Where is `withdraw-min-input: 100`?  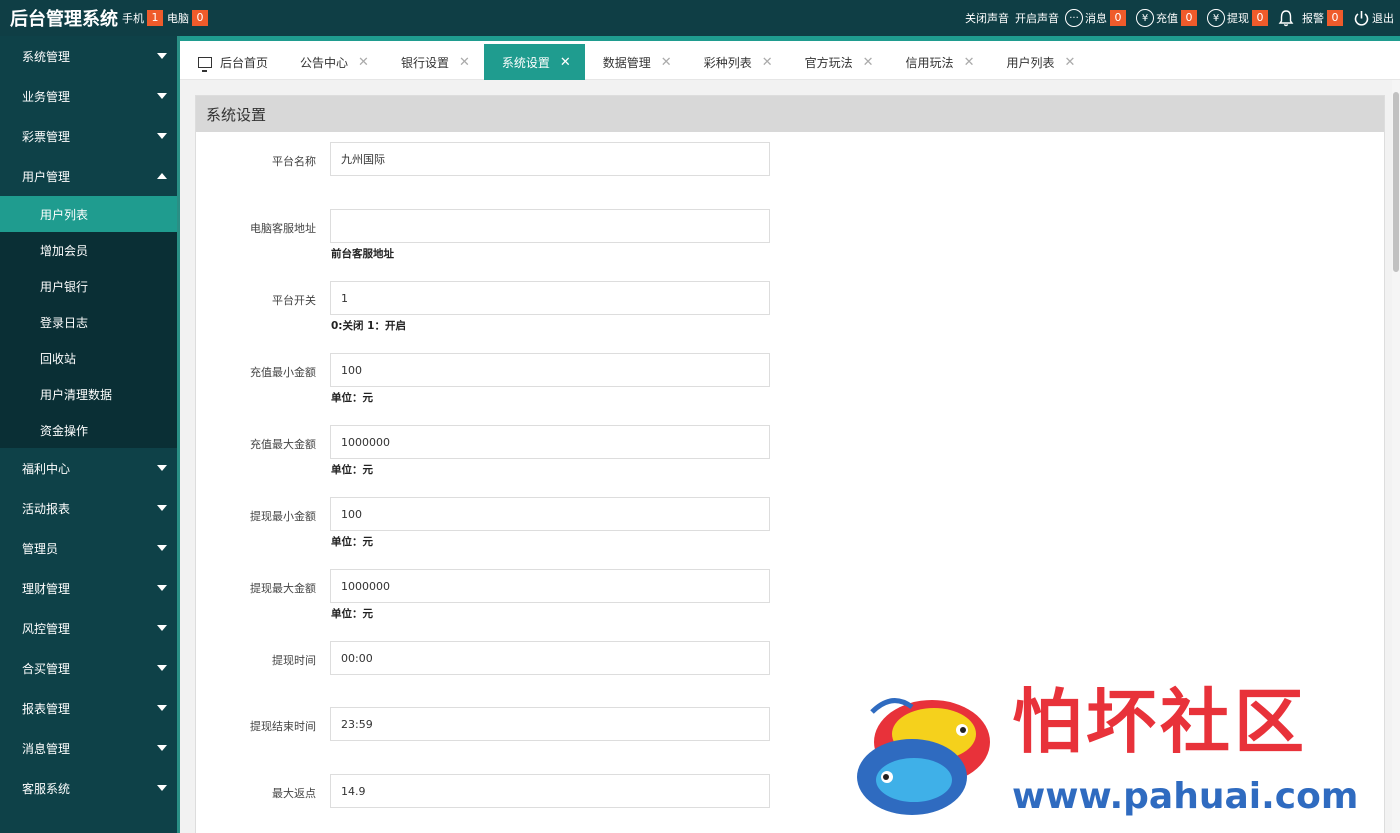 withdraw-min-input: 100 is located at coordinates (550, 514).